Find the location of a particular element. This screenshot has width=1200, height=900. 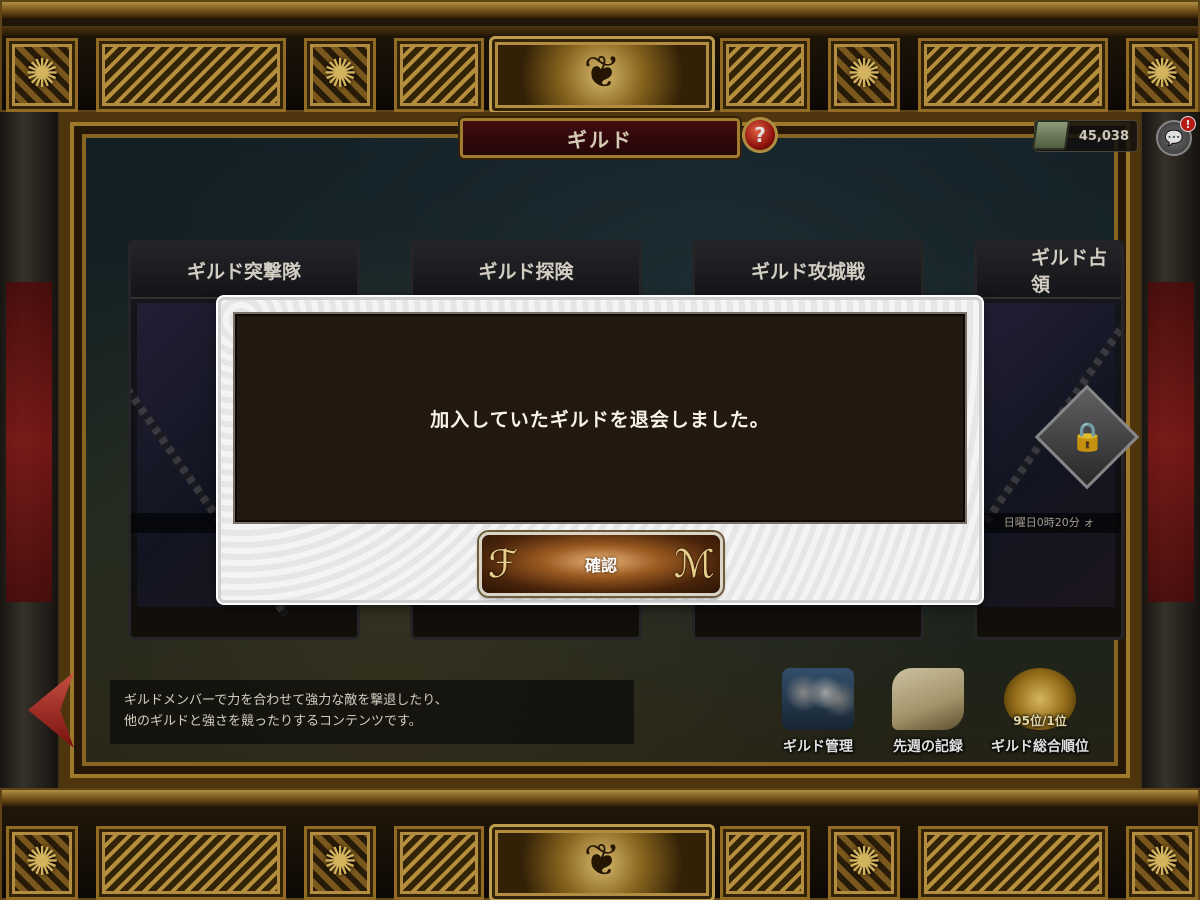

confirm-button: ℱ 確認 ℳ is located at coordinates (601, 564).